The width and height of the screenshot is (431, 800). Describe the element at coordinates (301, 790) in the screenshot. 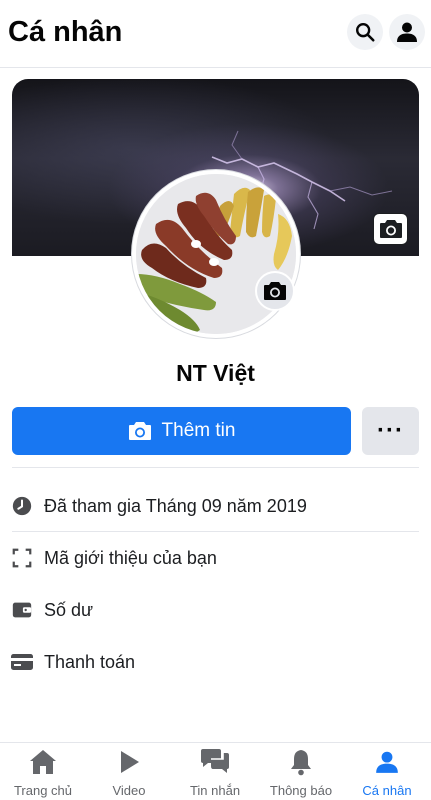

I see `nav-label: Thông báo` at that location.